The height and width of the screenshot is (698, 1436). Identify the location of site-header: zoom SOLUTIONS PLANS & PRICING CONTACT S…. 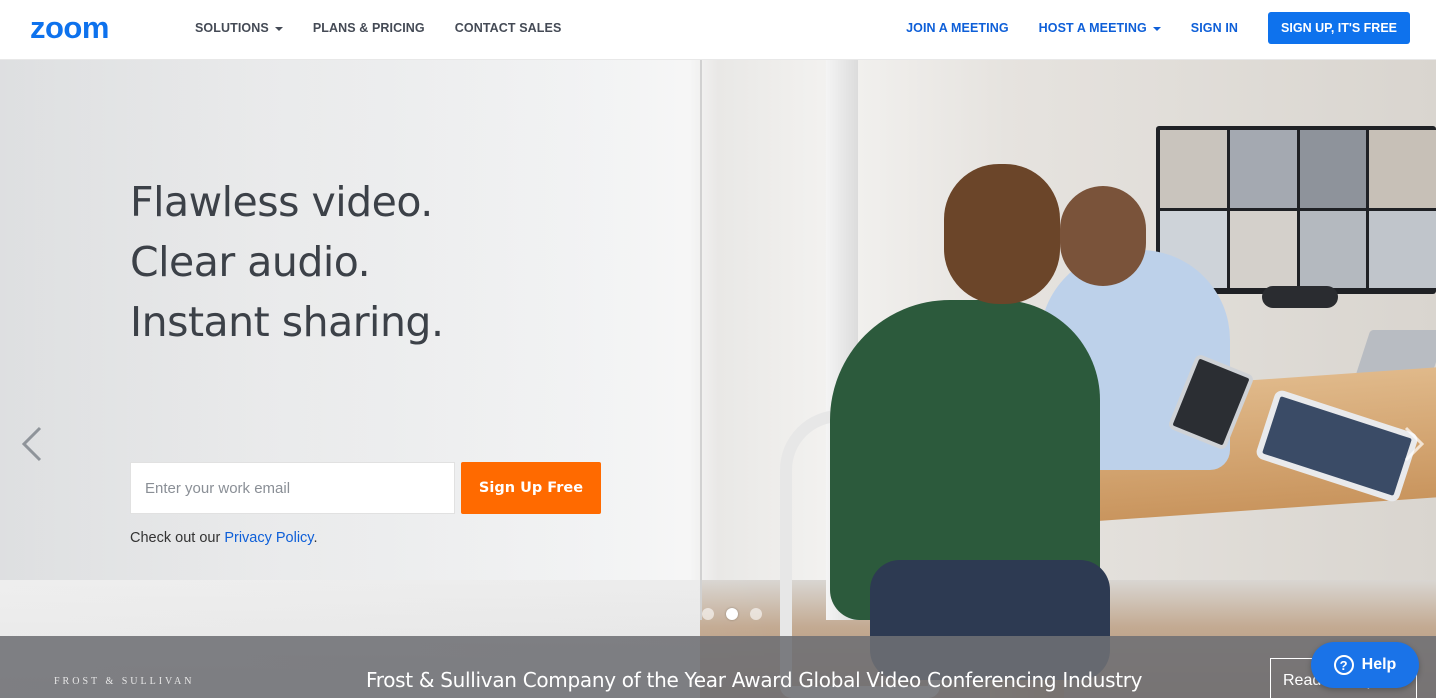
(718, 30).